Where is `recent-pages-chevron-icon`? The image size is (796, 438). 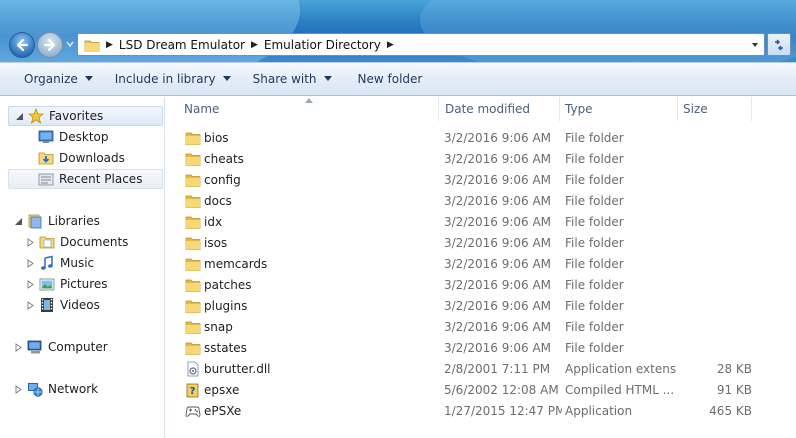 recent-pages-chevron-icon is located at coordinates (70, 44).